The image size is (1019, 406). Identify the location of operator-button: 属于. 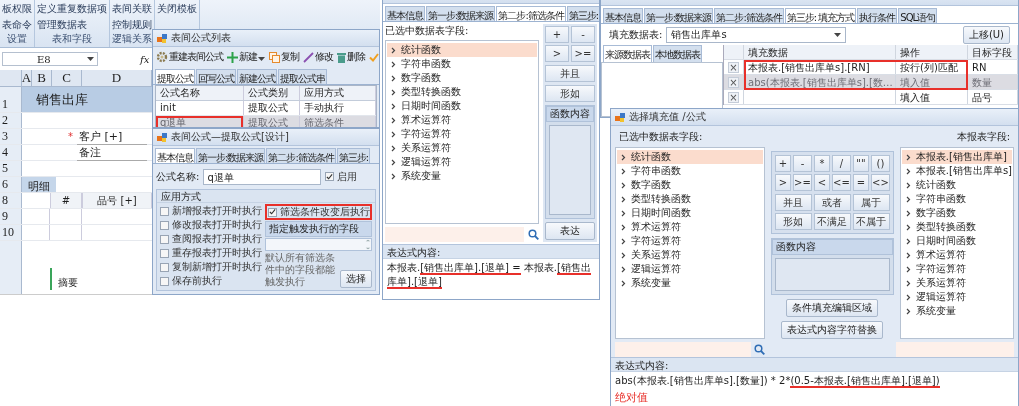
(871, 202).